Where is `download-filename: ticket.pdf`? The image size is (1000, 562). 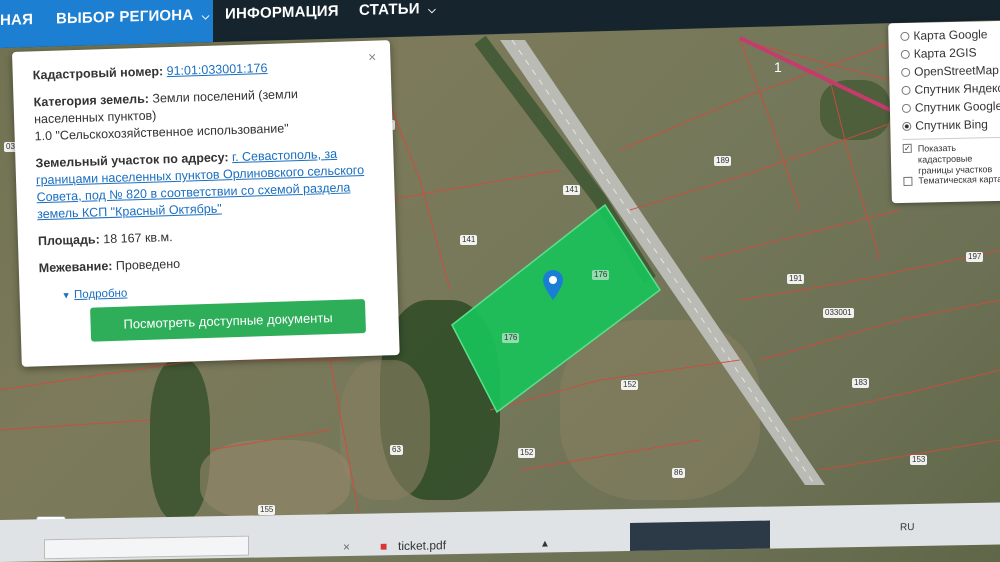 download-filename: ticket.pdf is located at coordinates (422, 545).